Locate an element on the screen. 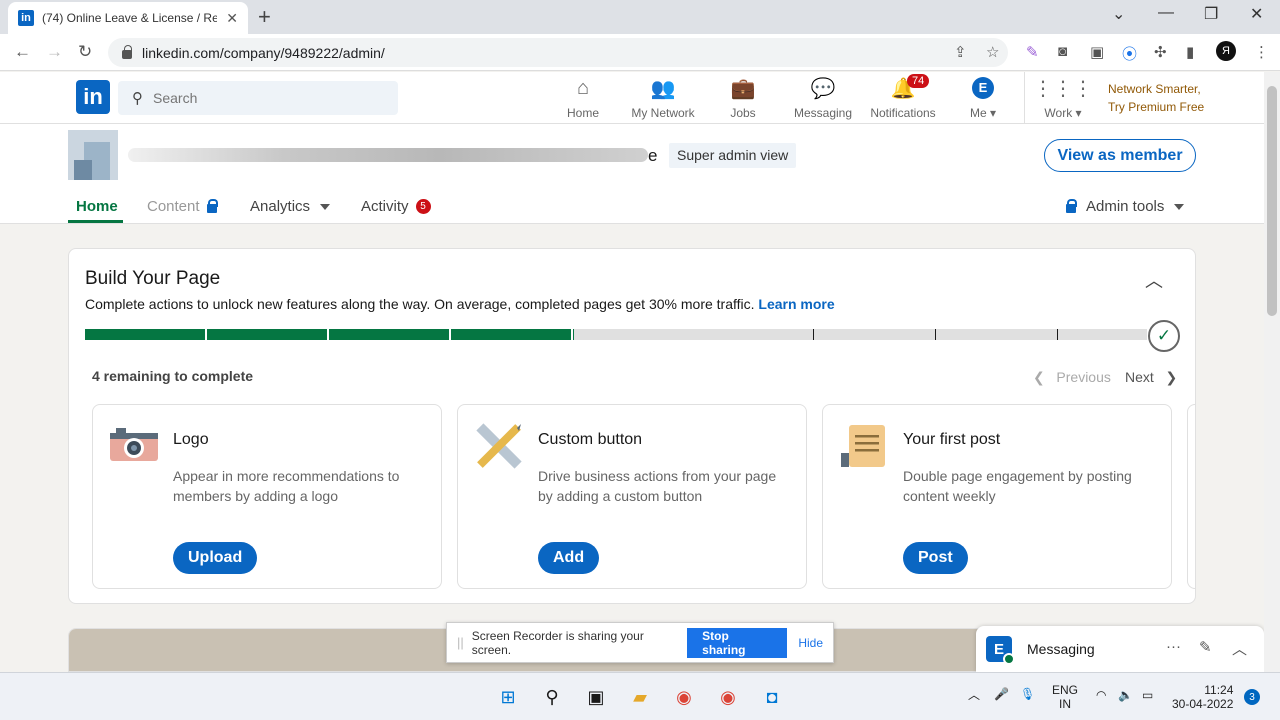  hide-button: Hide is located at coordinates (810, 643).